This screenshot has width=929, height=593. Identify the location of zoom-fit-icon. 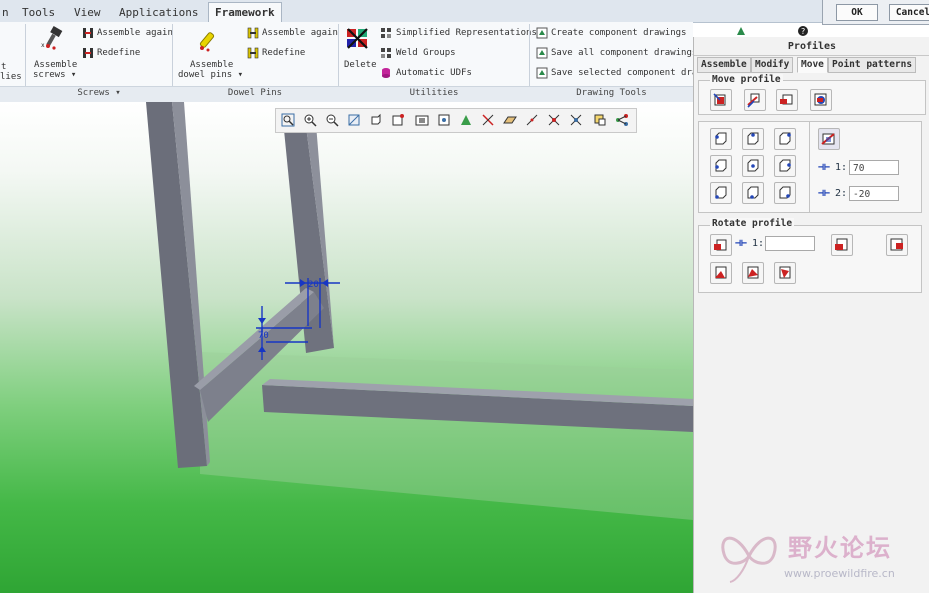
(288, 120).